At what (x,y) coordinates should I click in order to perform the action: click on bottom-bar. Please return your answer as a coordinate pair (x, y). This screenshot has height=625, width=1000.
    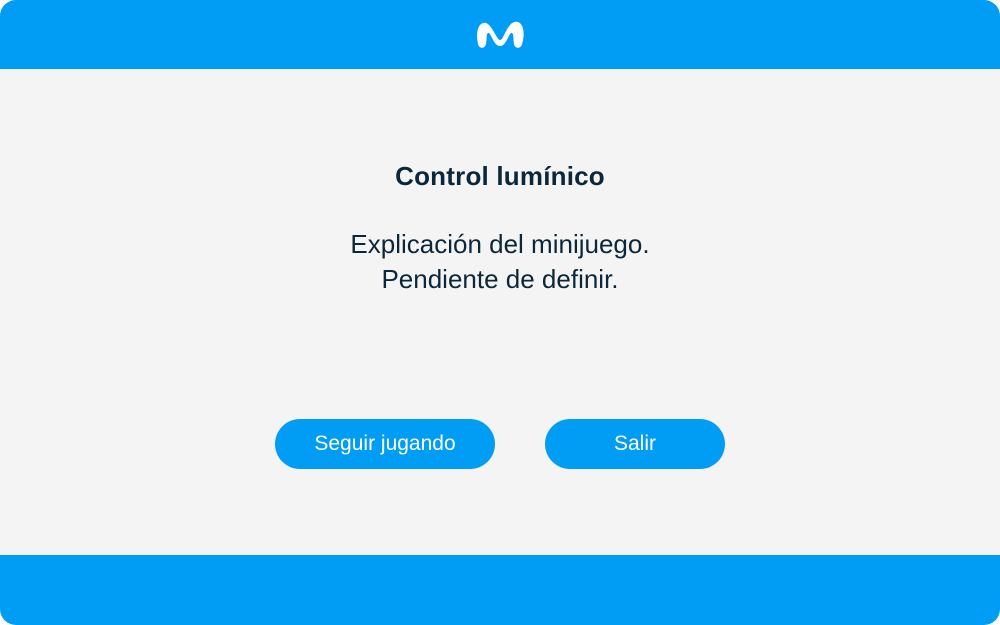
    Looking at the image, I should click on (500, 590).